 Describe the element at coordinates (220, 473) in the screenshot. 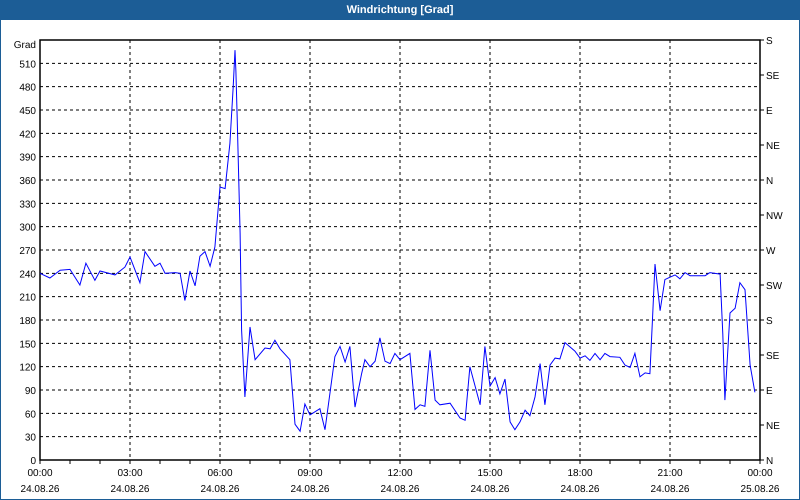

I see `x-axis-label: 06:00` at that location.